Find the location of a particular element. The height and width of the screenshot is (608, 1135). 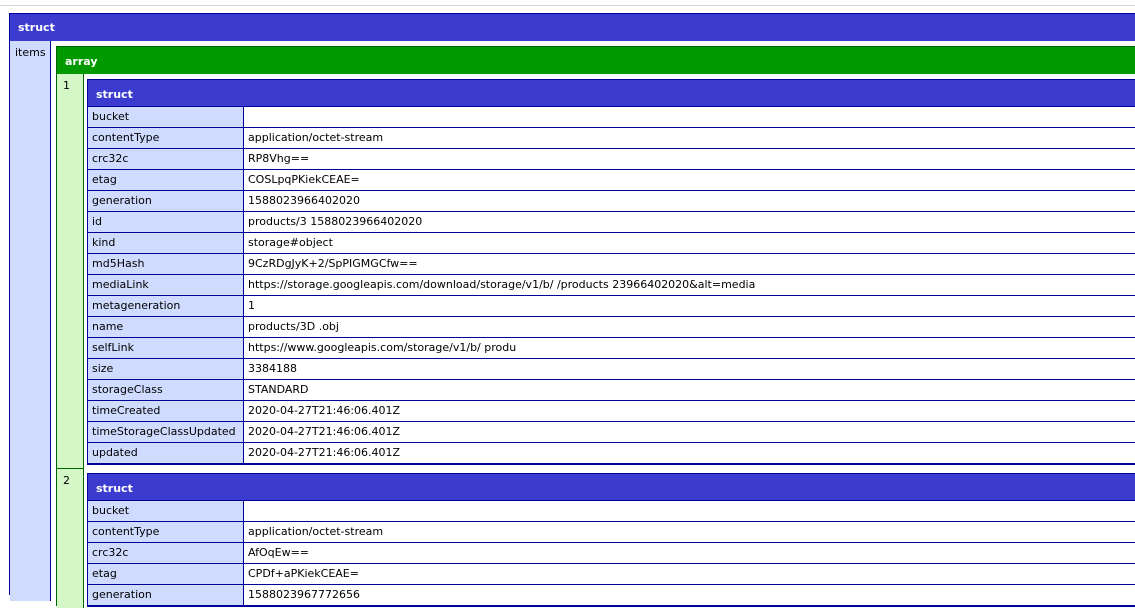

top-divider is located at coordinates (567, 5).